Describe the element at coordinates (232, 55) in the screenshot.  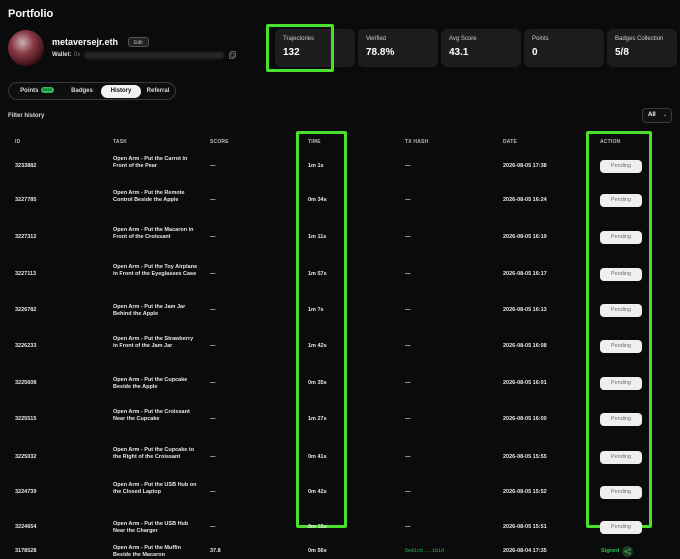
I see `copy-icon` at that location.